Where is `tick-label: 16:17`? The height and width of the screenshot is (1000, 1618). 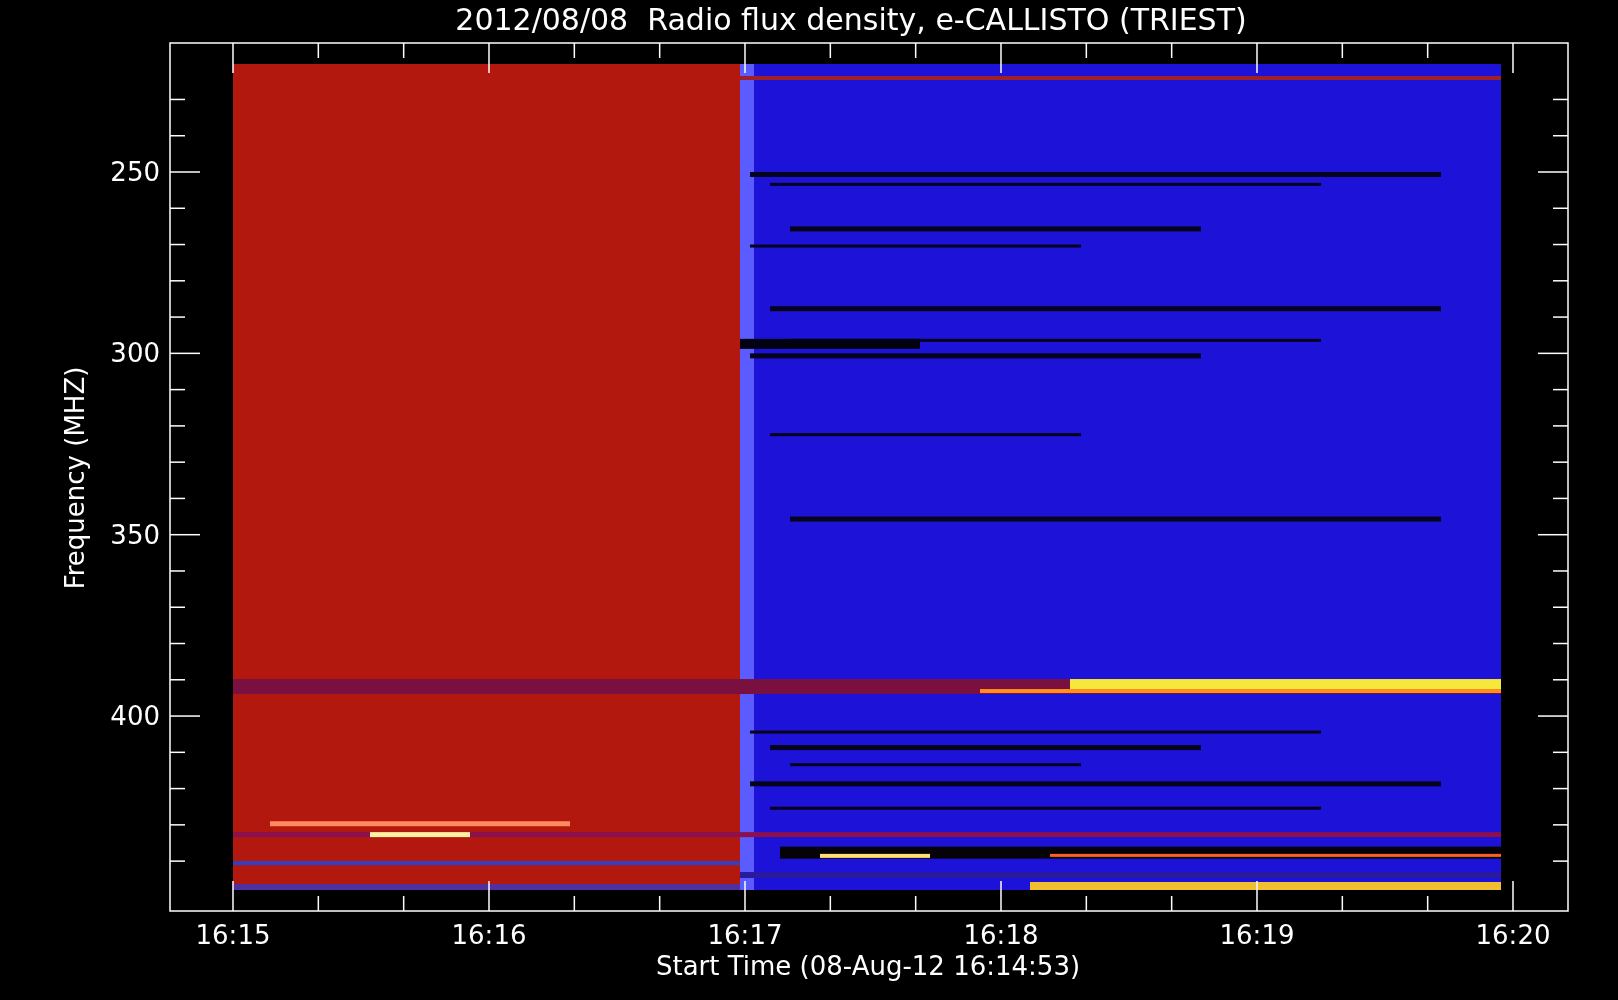
tick-label: 16:17 is located at coordinates (745, 935).